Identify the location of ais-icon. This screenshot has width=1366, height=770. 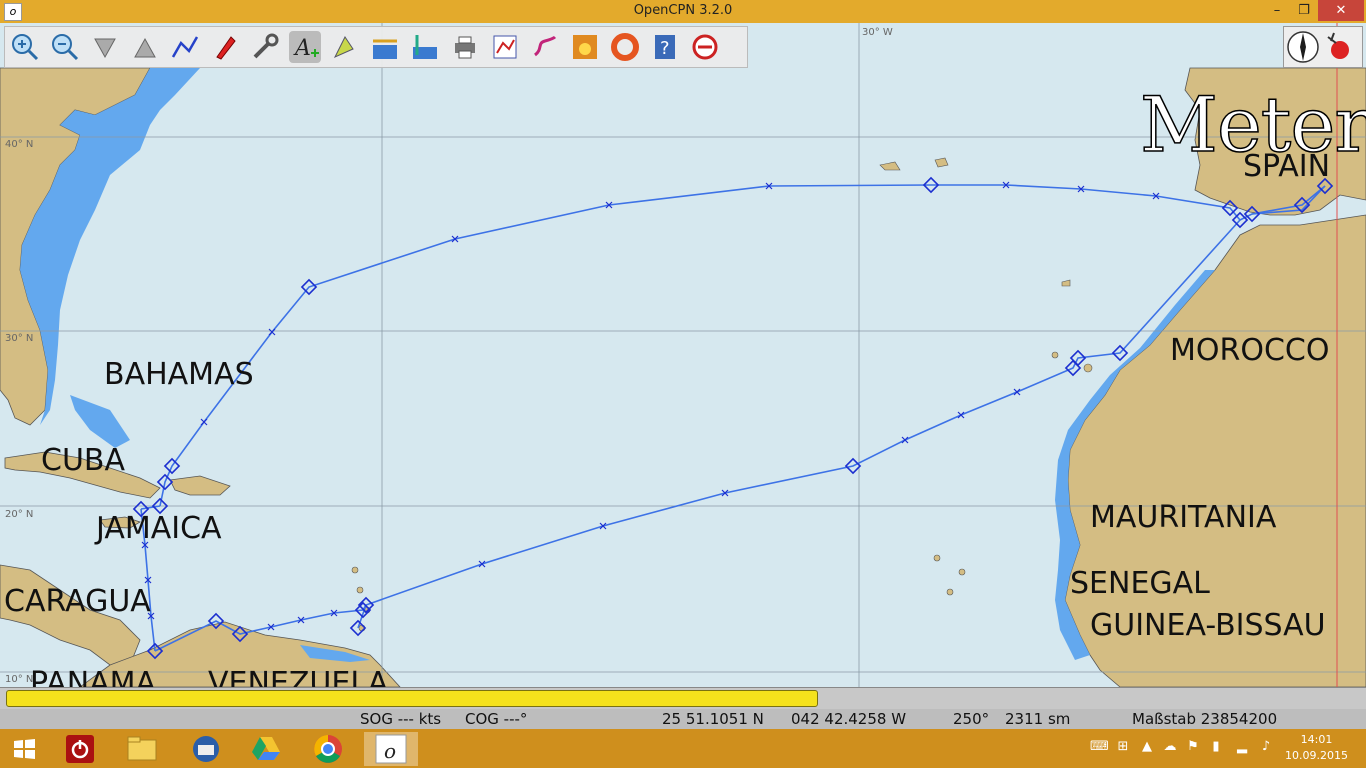
(705, 47).